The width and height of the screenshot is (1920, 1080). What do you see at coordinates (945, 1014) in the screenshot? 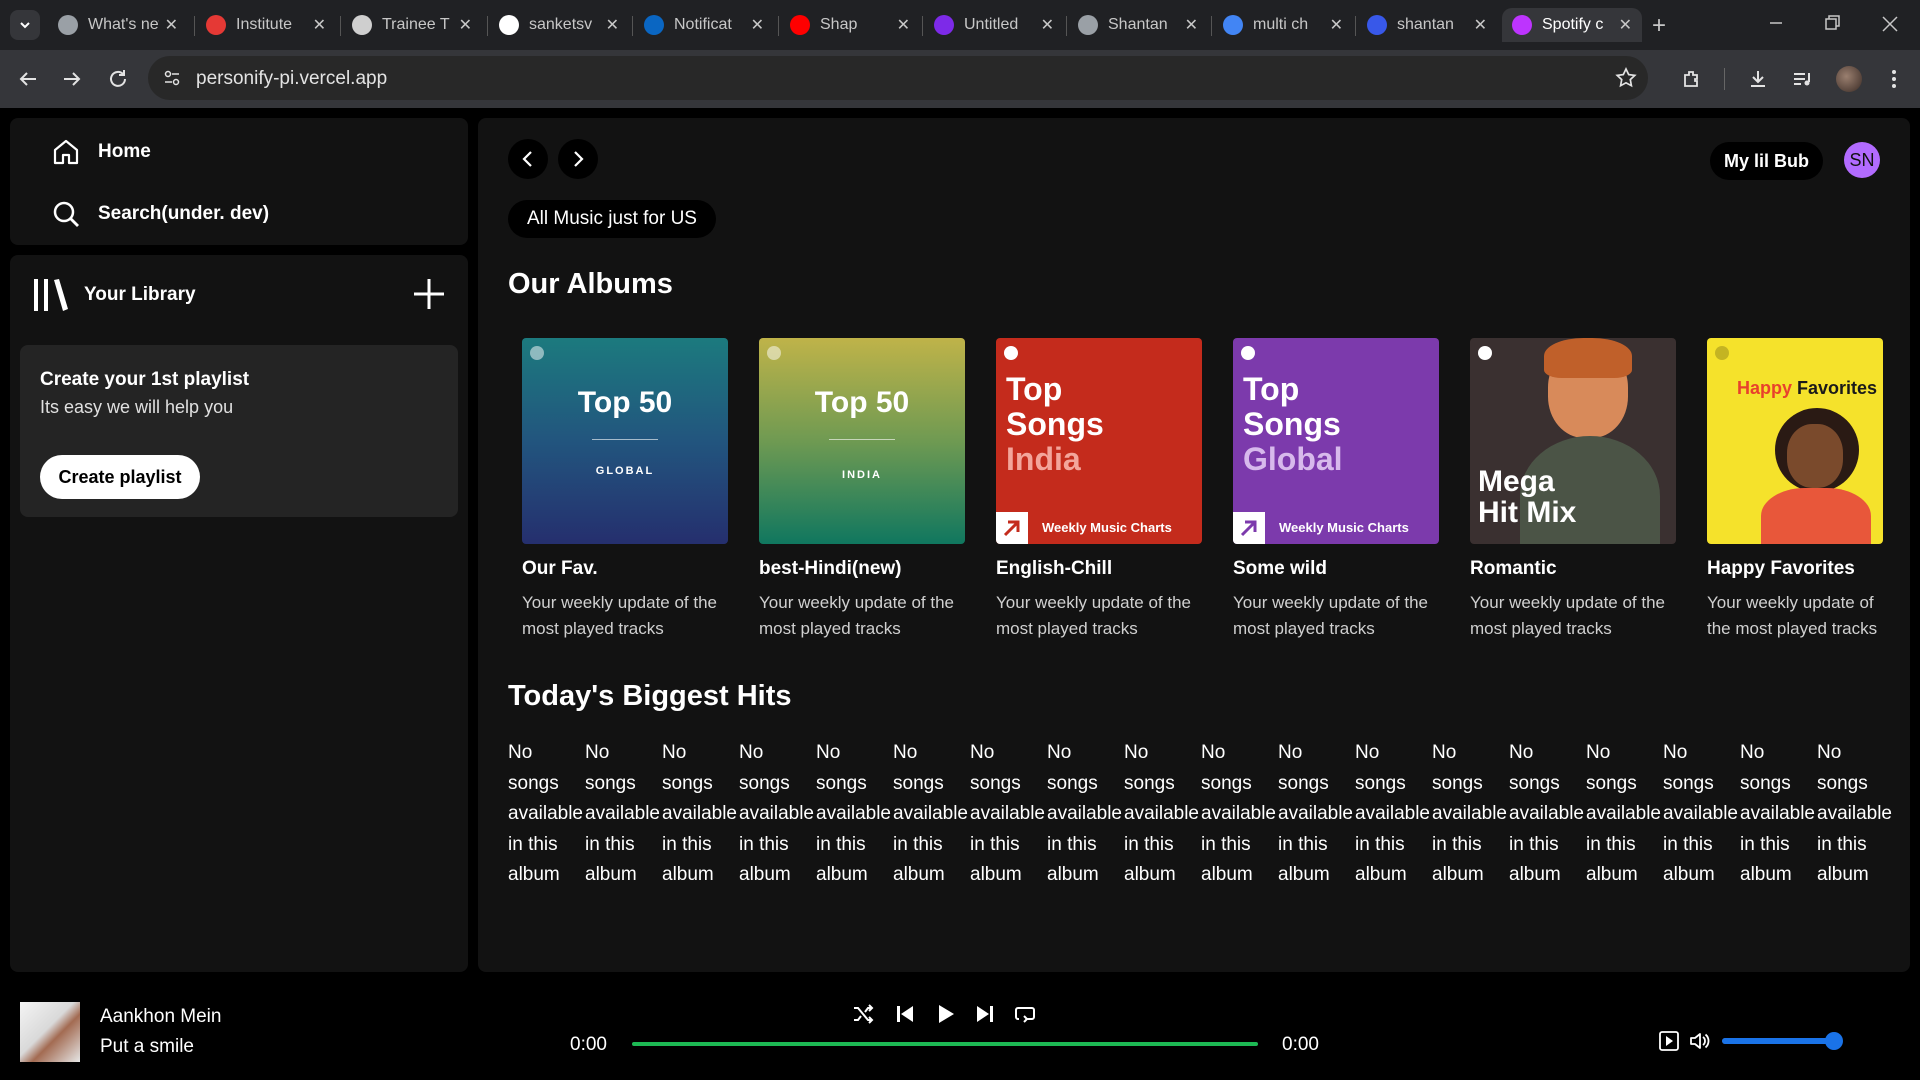
I see `play-button` at bounding box center [945, 1014].